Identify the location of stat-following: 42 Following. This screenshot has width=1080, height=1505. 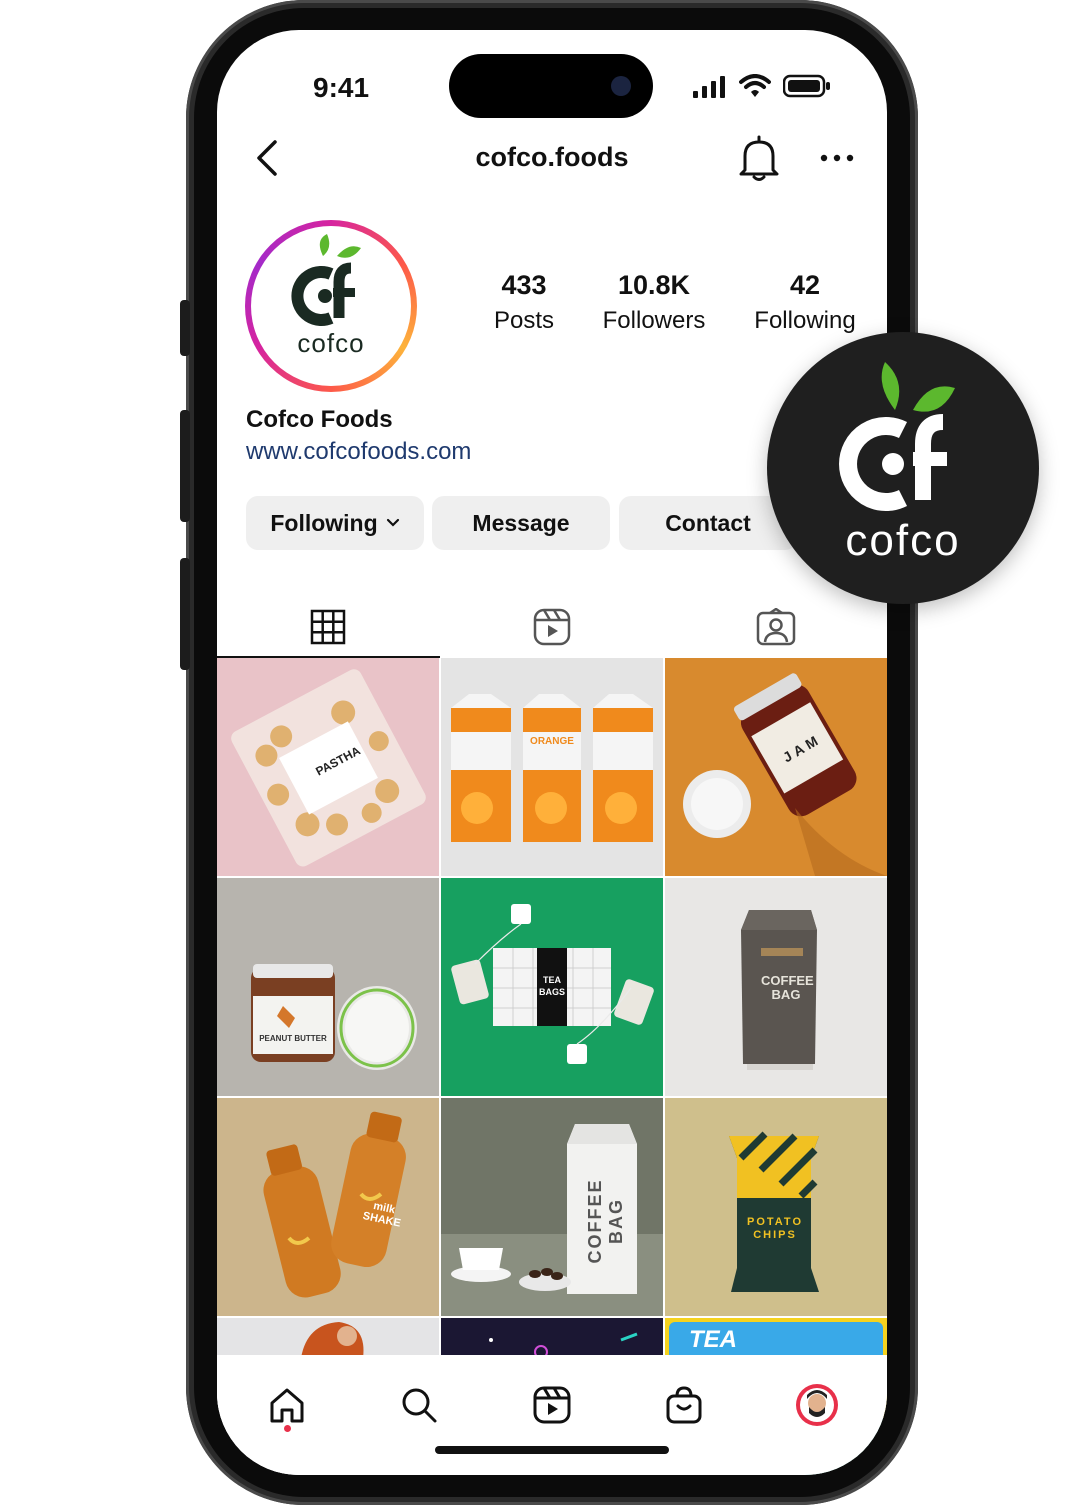
(805, 302).